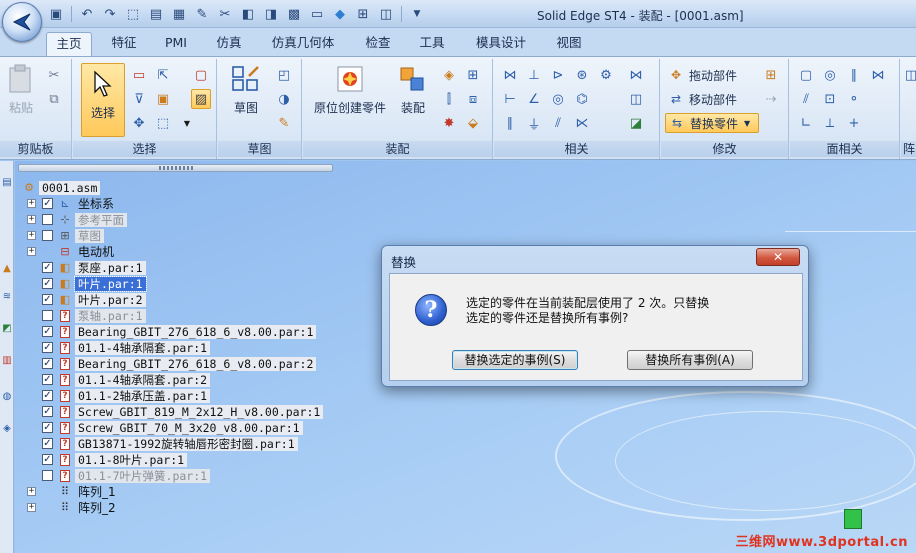 The image size is (916, 553). I want to click on tree-item: ✓? 01.1-2轴承压盖.par:1, so click(119, 395).